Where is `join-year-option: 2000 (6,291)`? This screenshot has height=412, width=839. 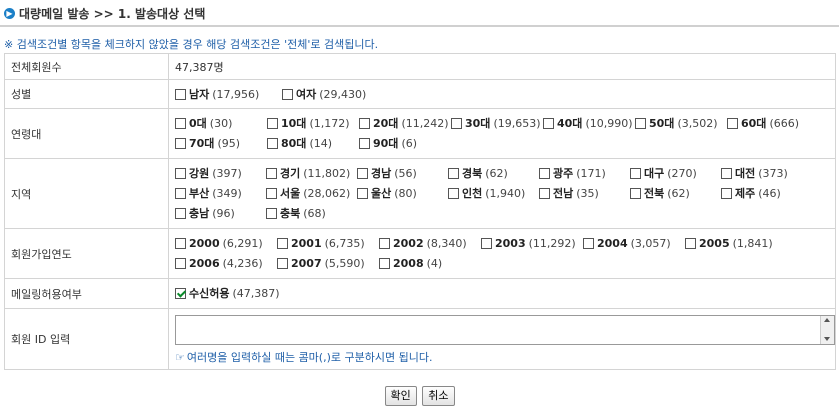 join-year-option: 2000 (6,291) is located at coordinates (226, 244).